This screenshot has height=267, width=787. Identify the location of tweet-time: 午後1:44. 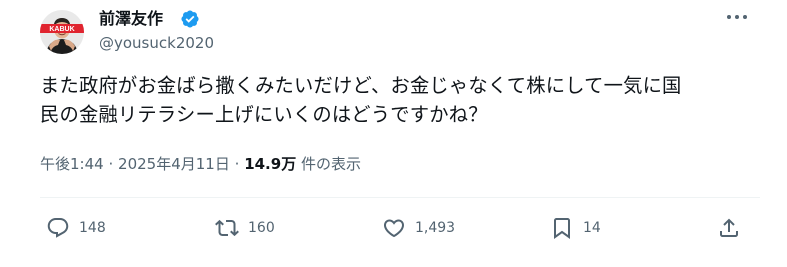
(72, 164).